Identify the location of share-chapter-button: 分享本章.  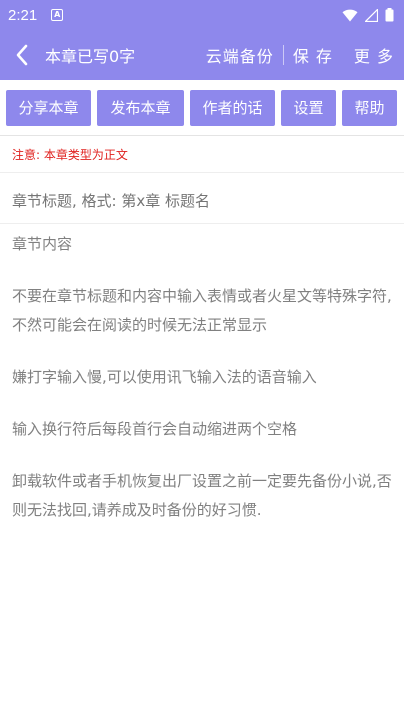
(48, 107).